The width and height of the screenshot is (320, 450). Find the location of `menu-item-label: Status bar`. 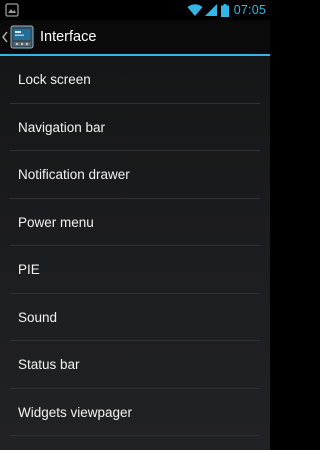

menu-item-label: Status bar is located at coordinates (49, 365).